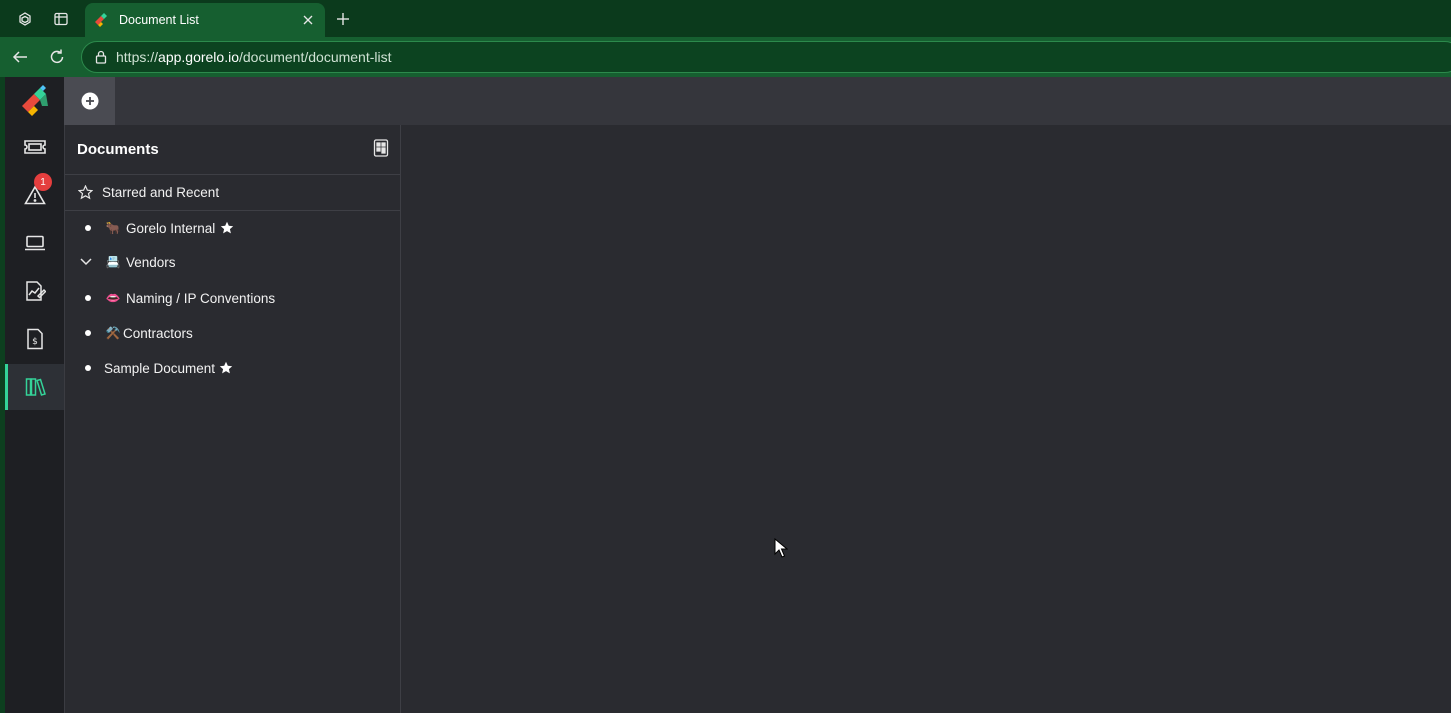 The width and height of the screenshot is (1451, 713). Describe the element at coordinates (43, 182) in the screenshot. I see `alert-count-badge: 1` at that location.